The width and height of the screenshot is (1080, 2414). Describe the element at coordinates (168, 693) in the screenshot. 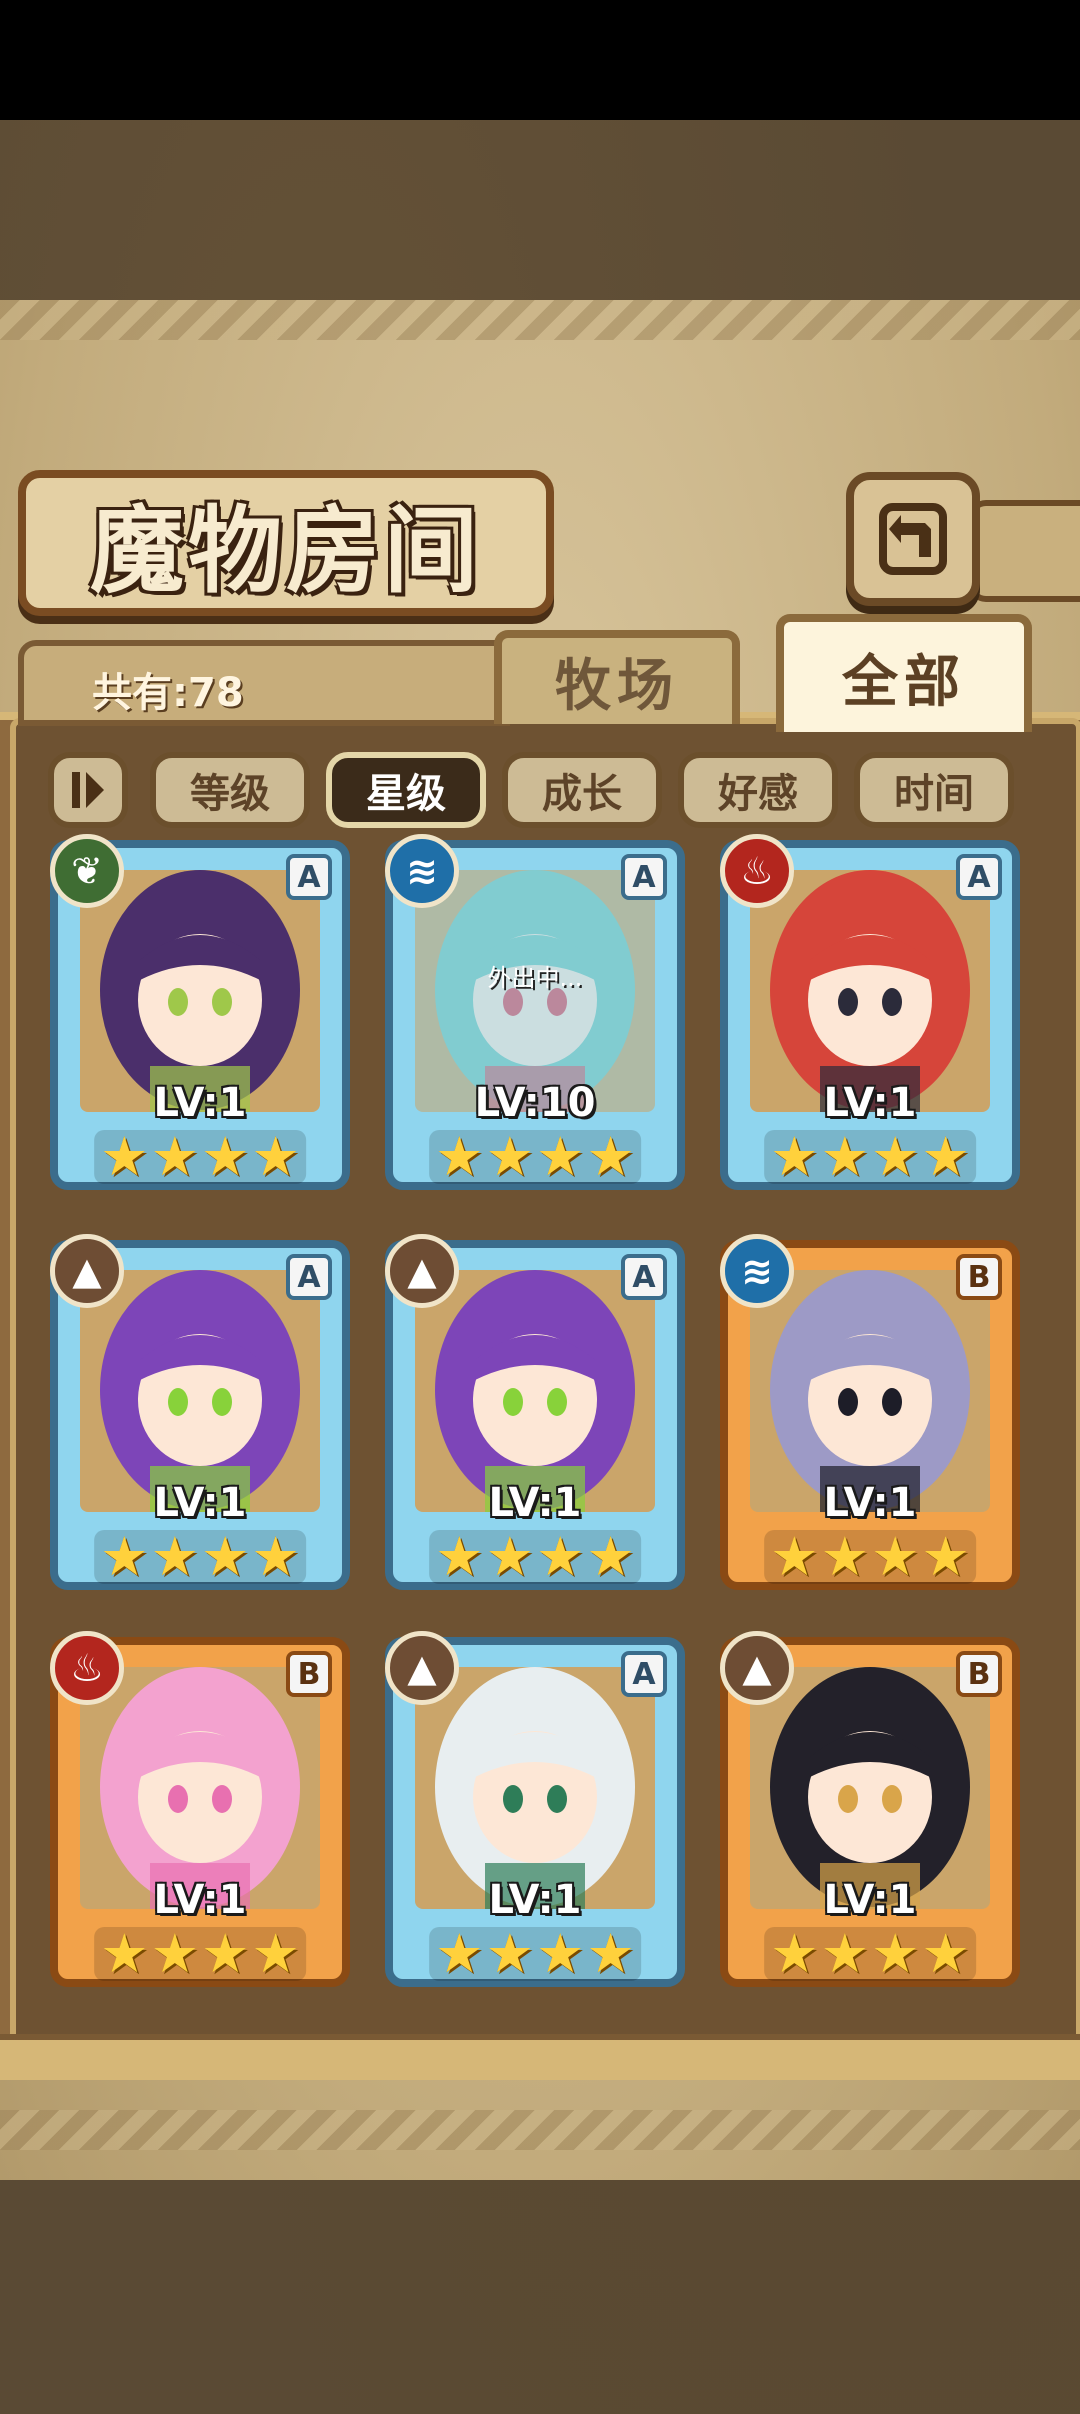

I see `total-count: 共有:78` at that location.